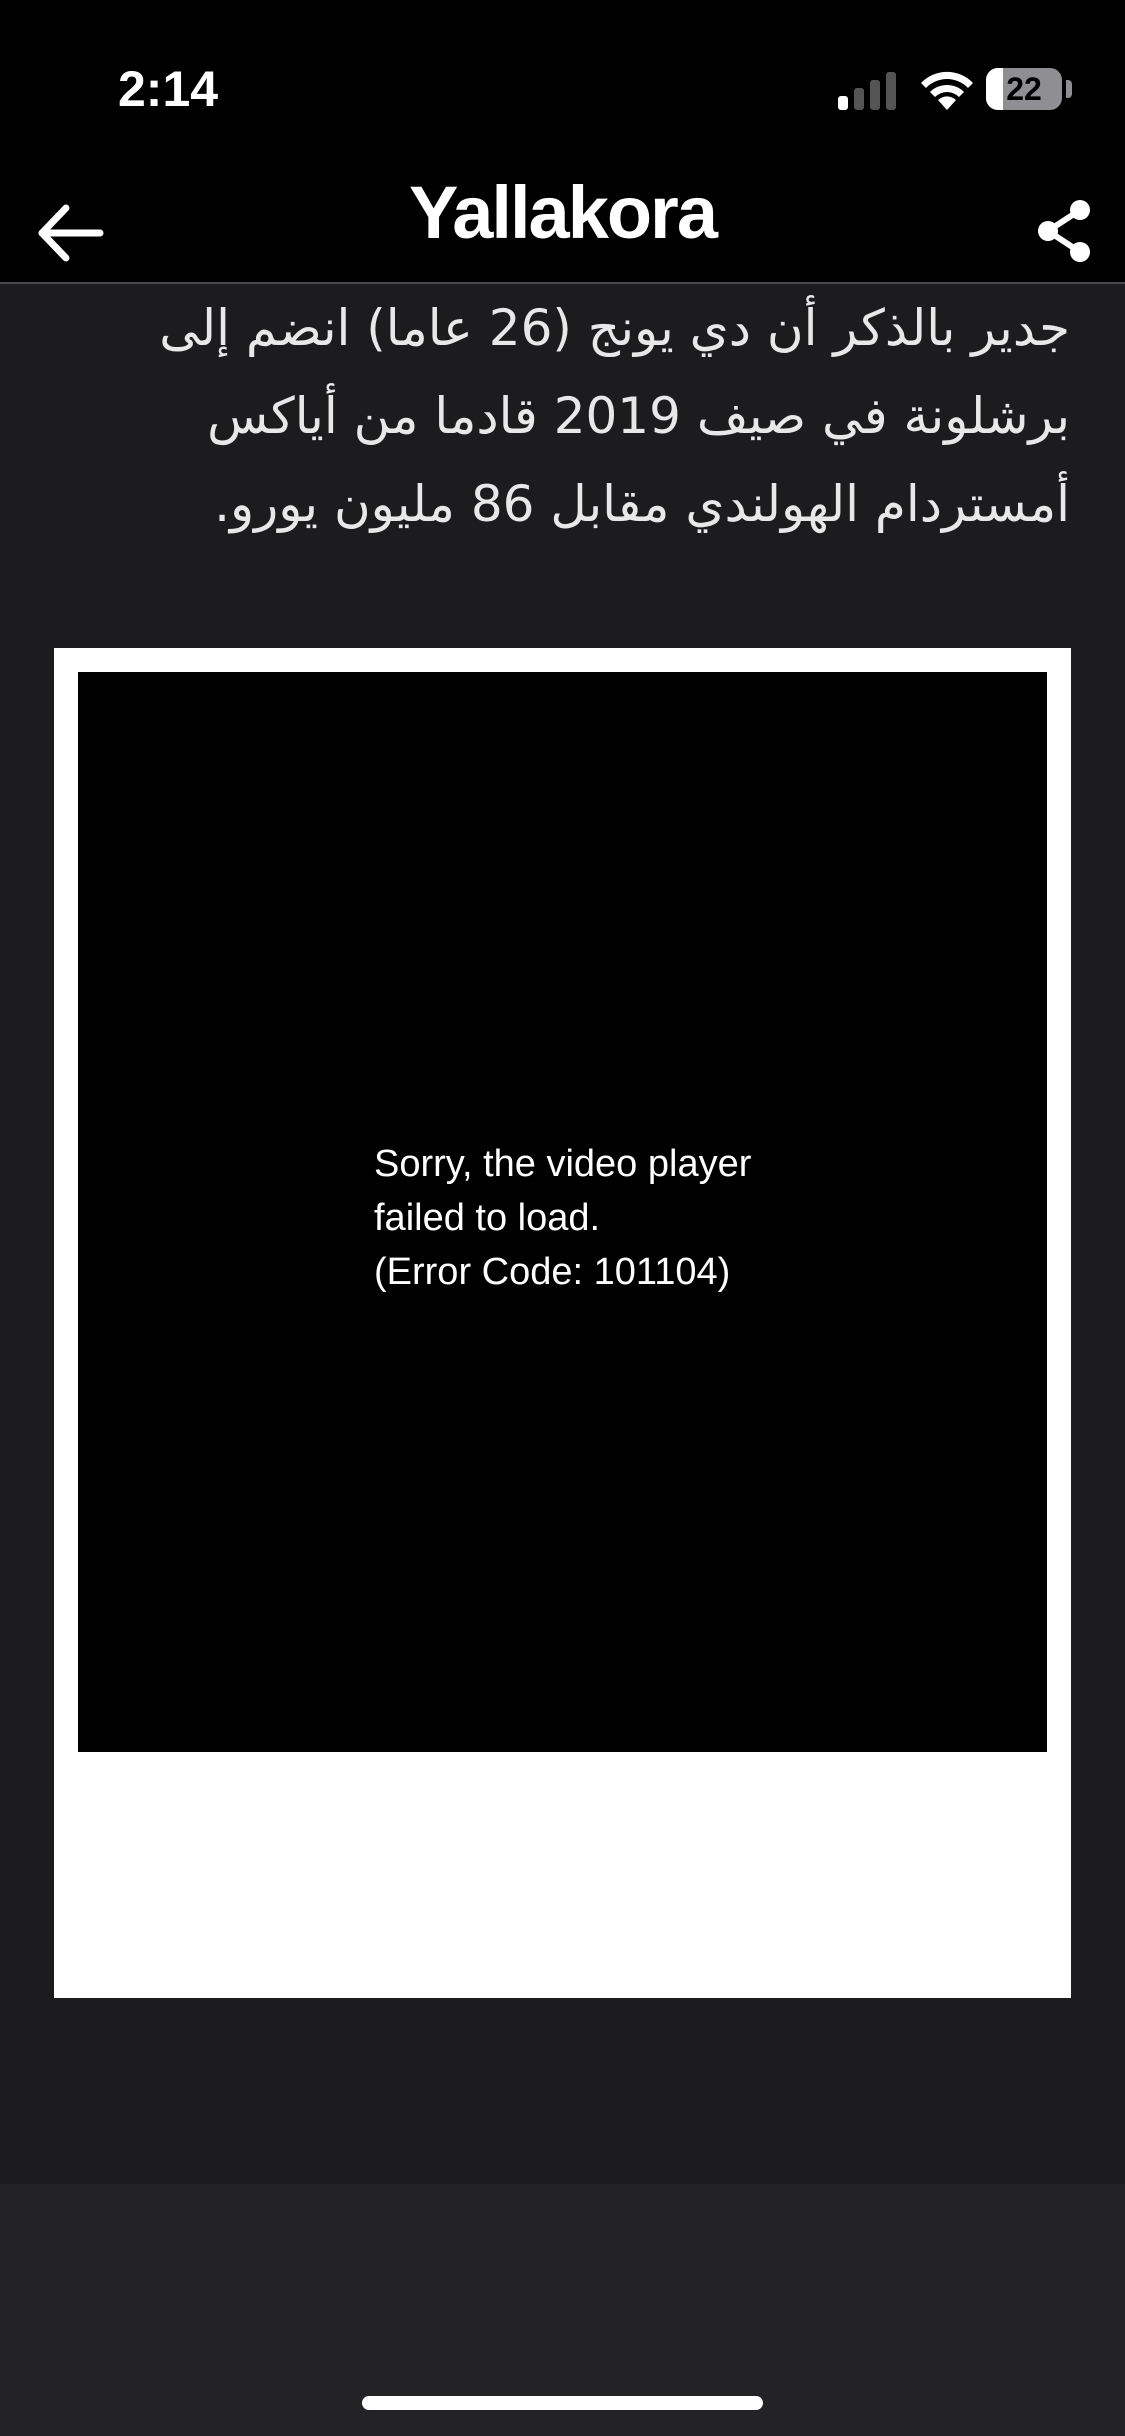  I want to click on top-nav-bar: Yallakora, so click(562, 227).